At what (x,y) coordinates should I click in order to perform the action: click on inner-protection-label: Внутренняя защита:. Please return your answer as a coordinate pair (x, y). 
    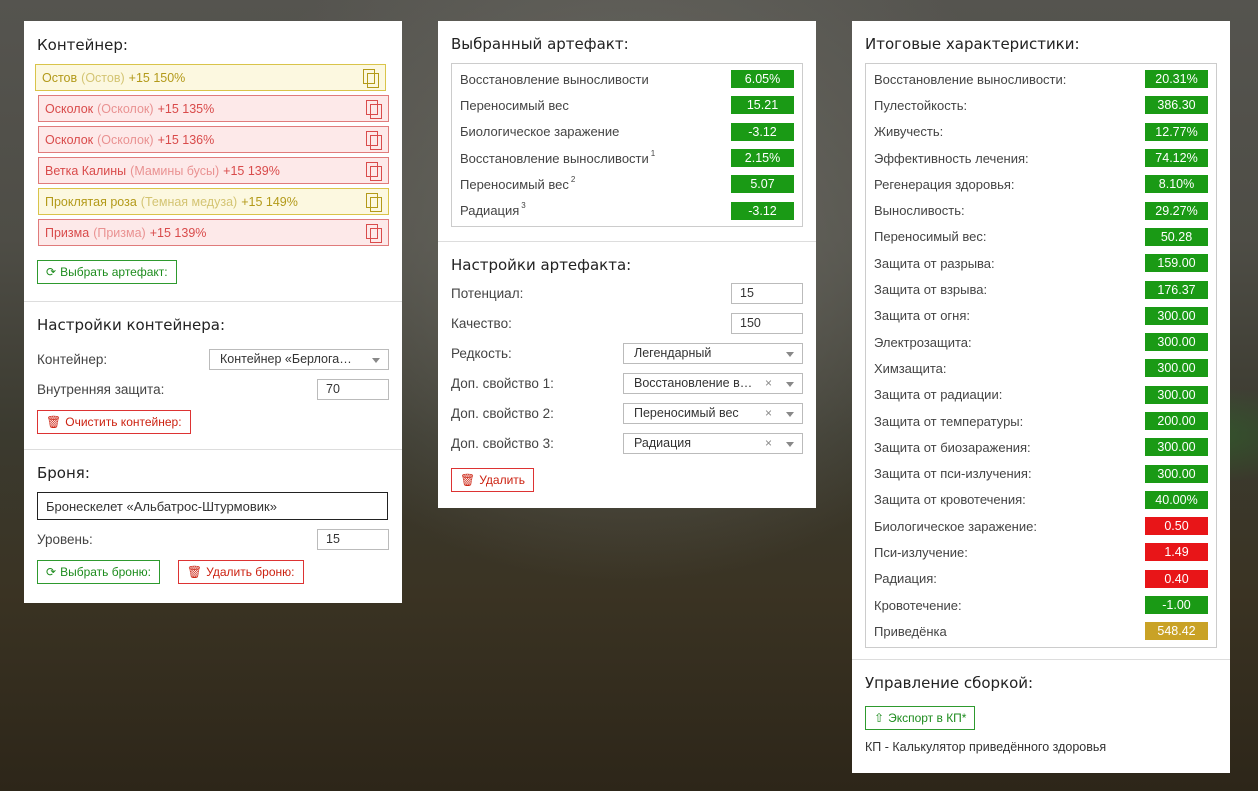
    Looking at the image, I should click on (101, 389).